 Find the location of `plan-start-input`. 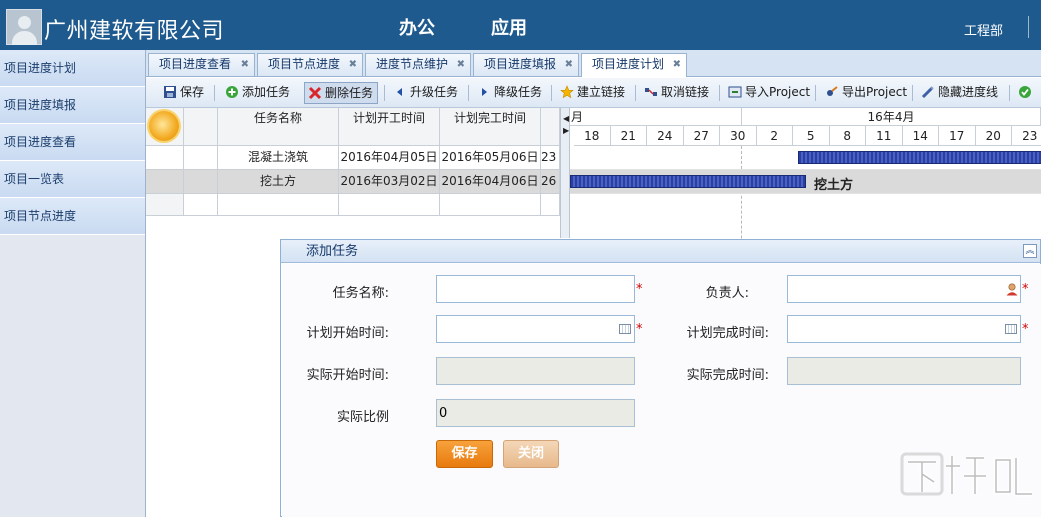

plan-start-input is located at coordinates (535, 329).